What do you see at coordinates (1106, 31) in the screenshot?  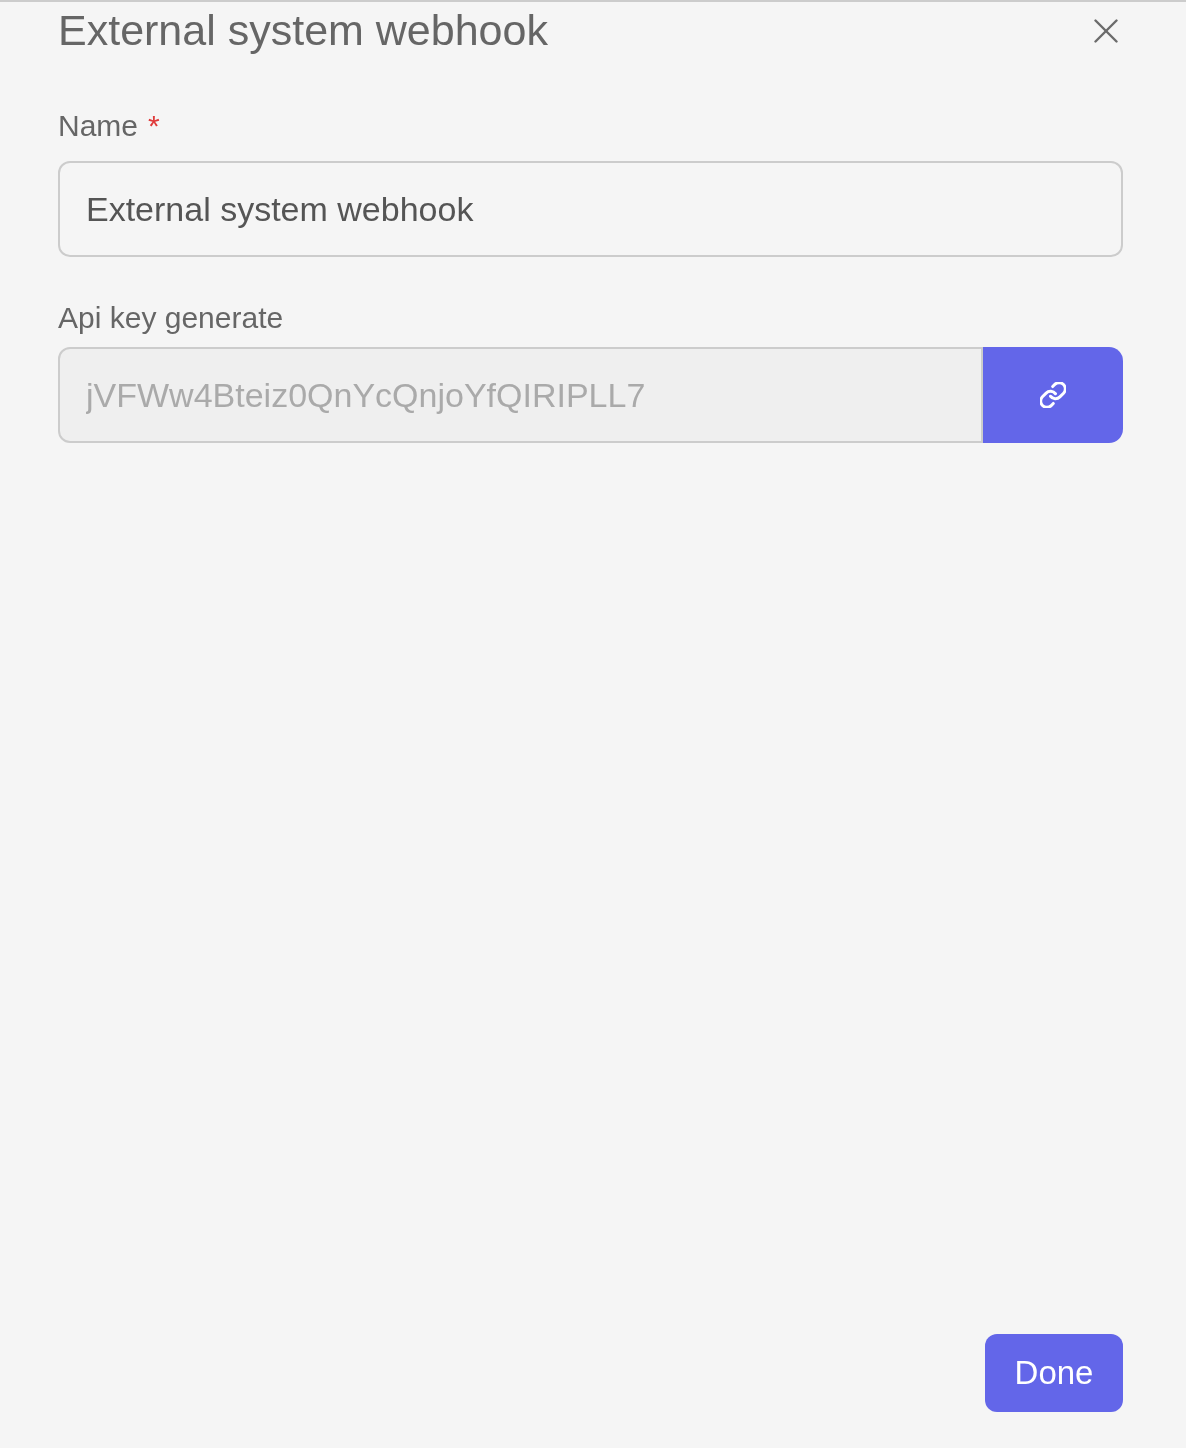 I see `close-icon` at bounding box center [1106, 31].